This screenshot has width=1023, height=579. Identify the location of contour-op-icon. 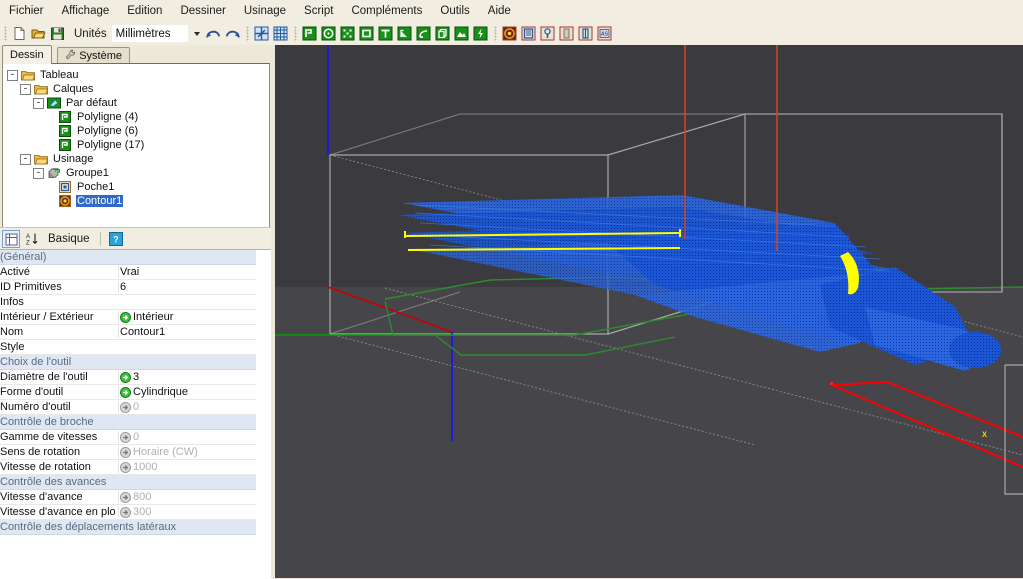
(509, 33).